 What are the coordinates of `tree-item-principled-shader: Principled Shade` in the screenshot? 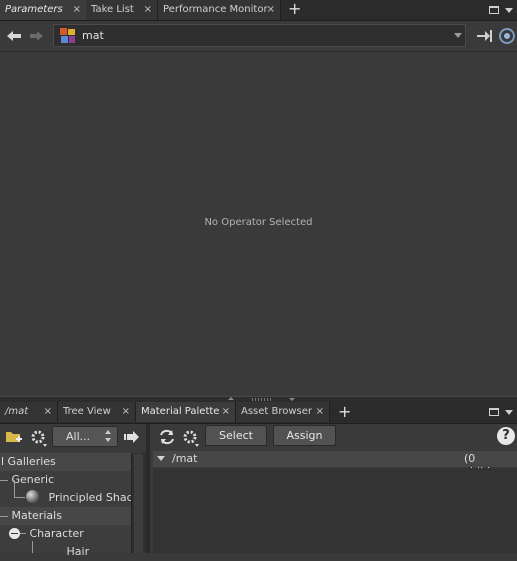 It's located at (66, 498).